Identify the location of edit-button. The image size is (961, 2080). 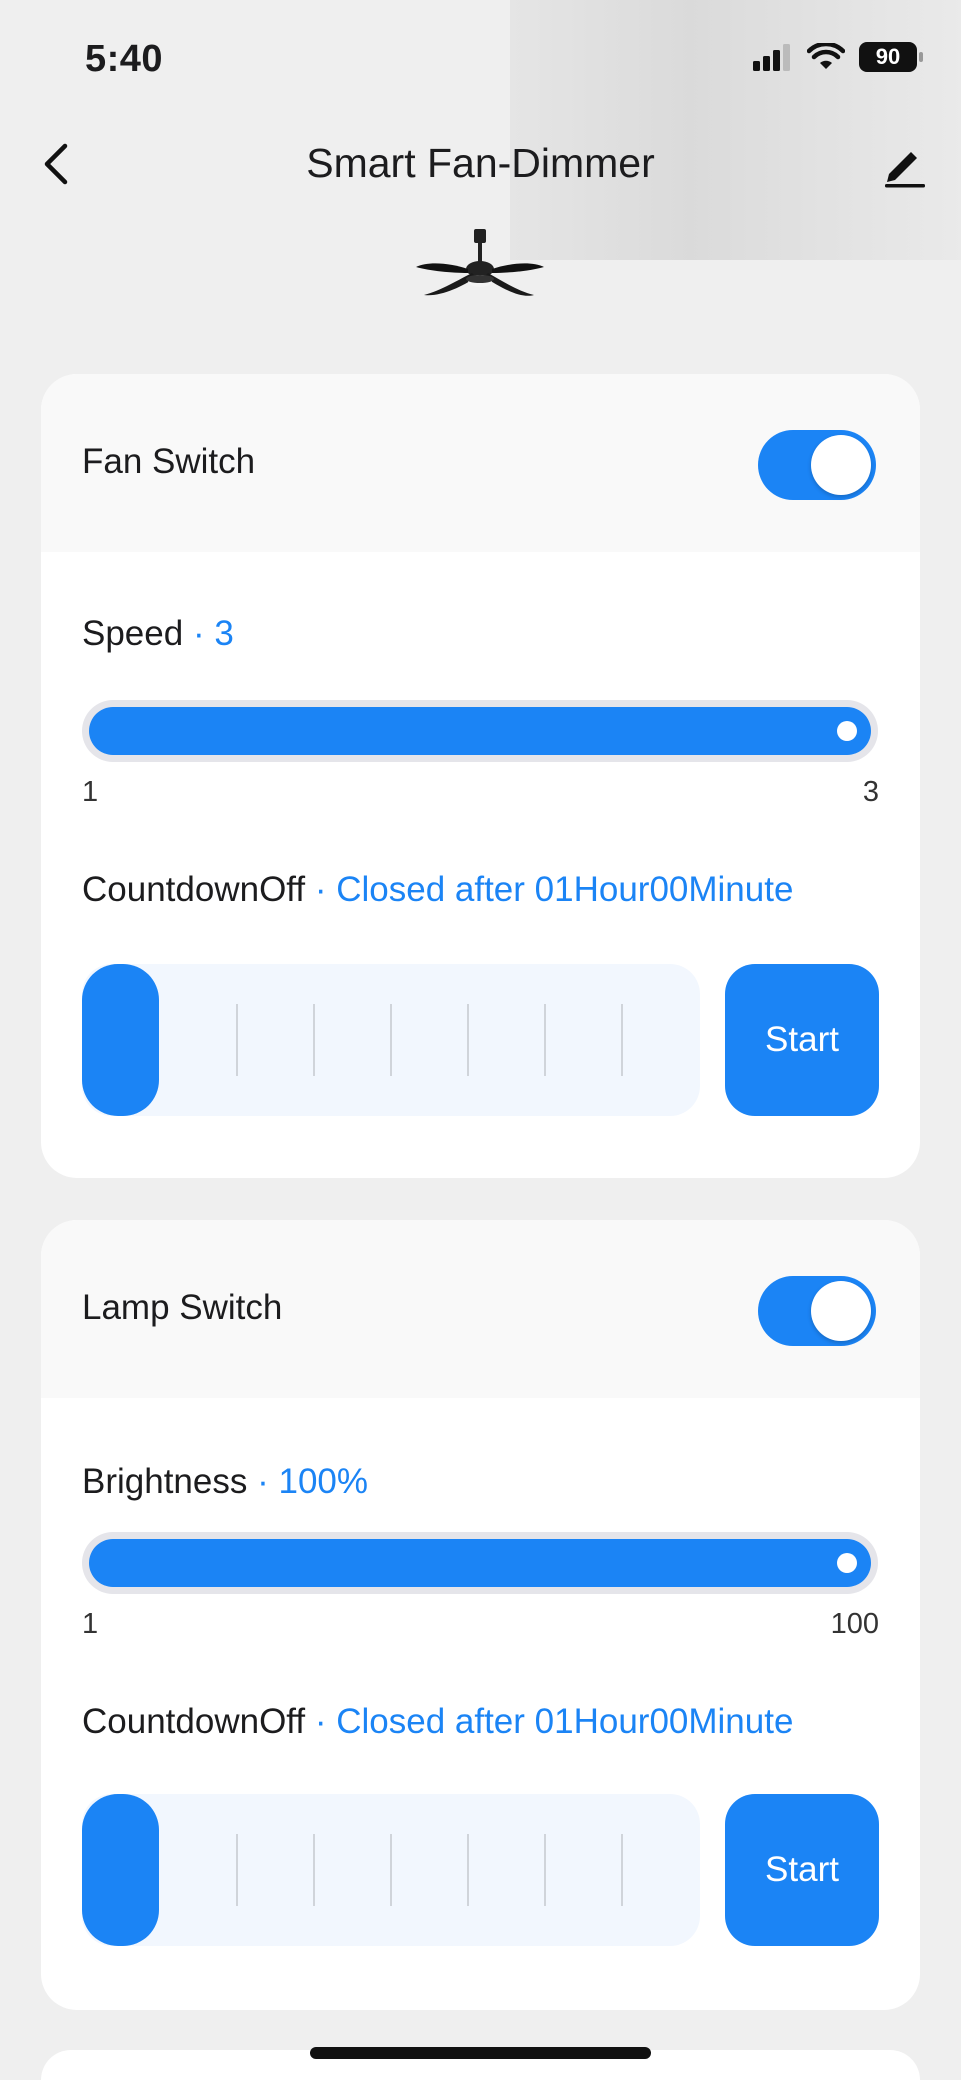
(904, 165).